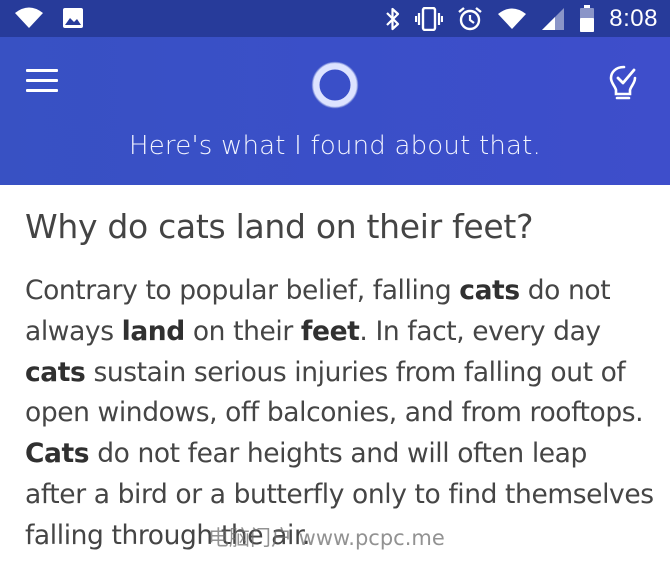 The width and height of the screenshot is (670, 562). I want to click on bluetooth-icon, so click(393, 19).